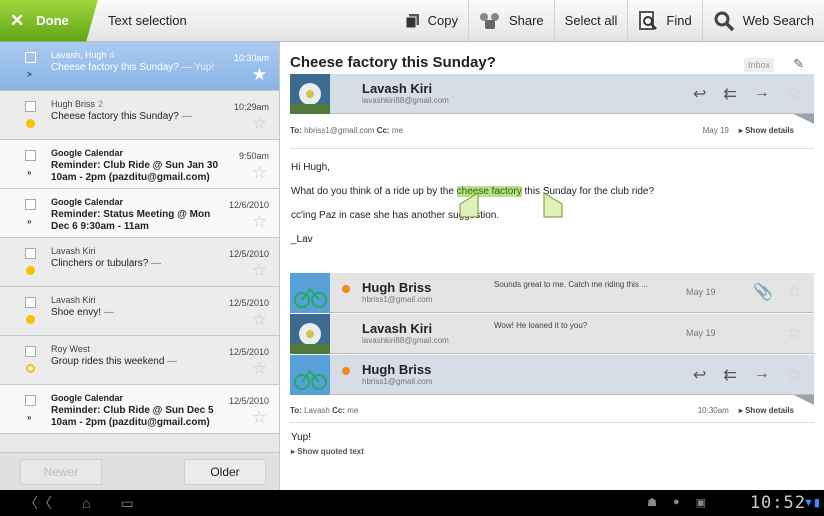 This screenshot has width=824, height=516. What do you see at coordinates (724, 21) in the screenshot?
I see `search-icon` at bounding box center [724, 21].